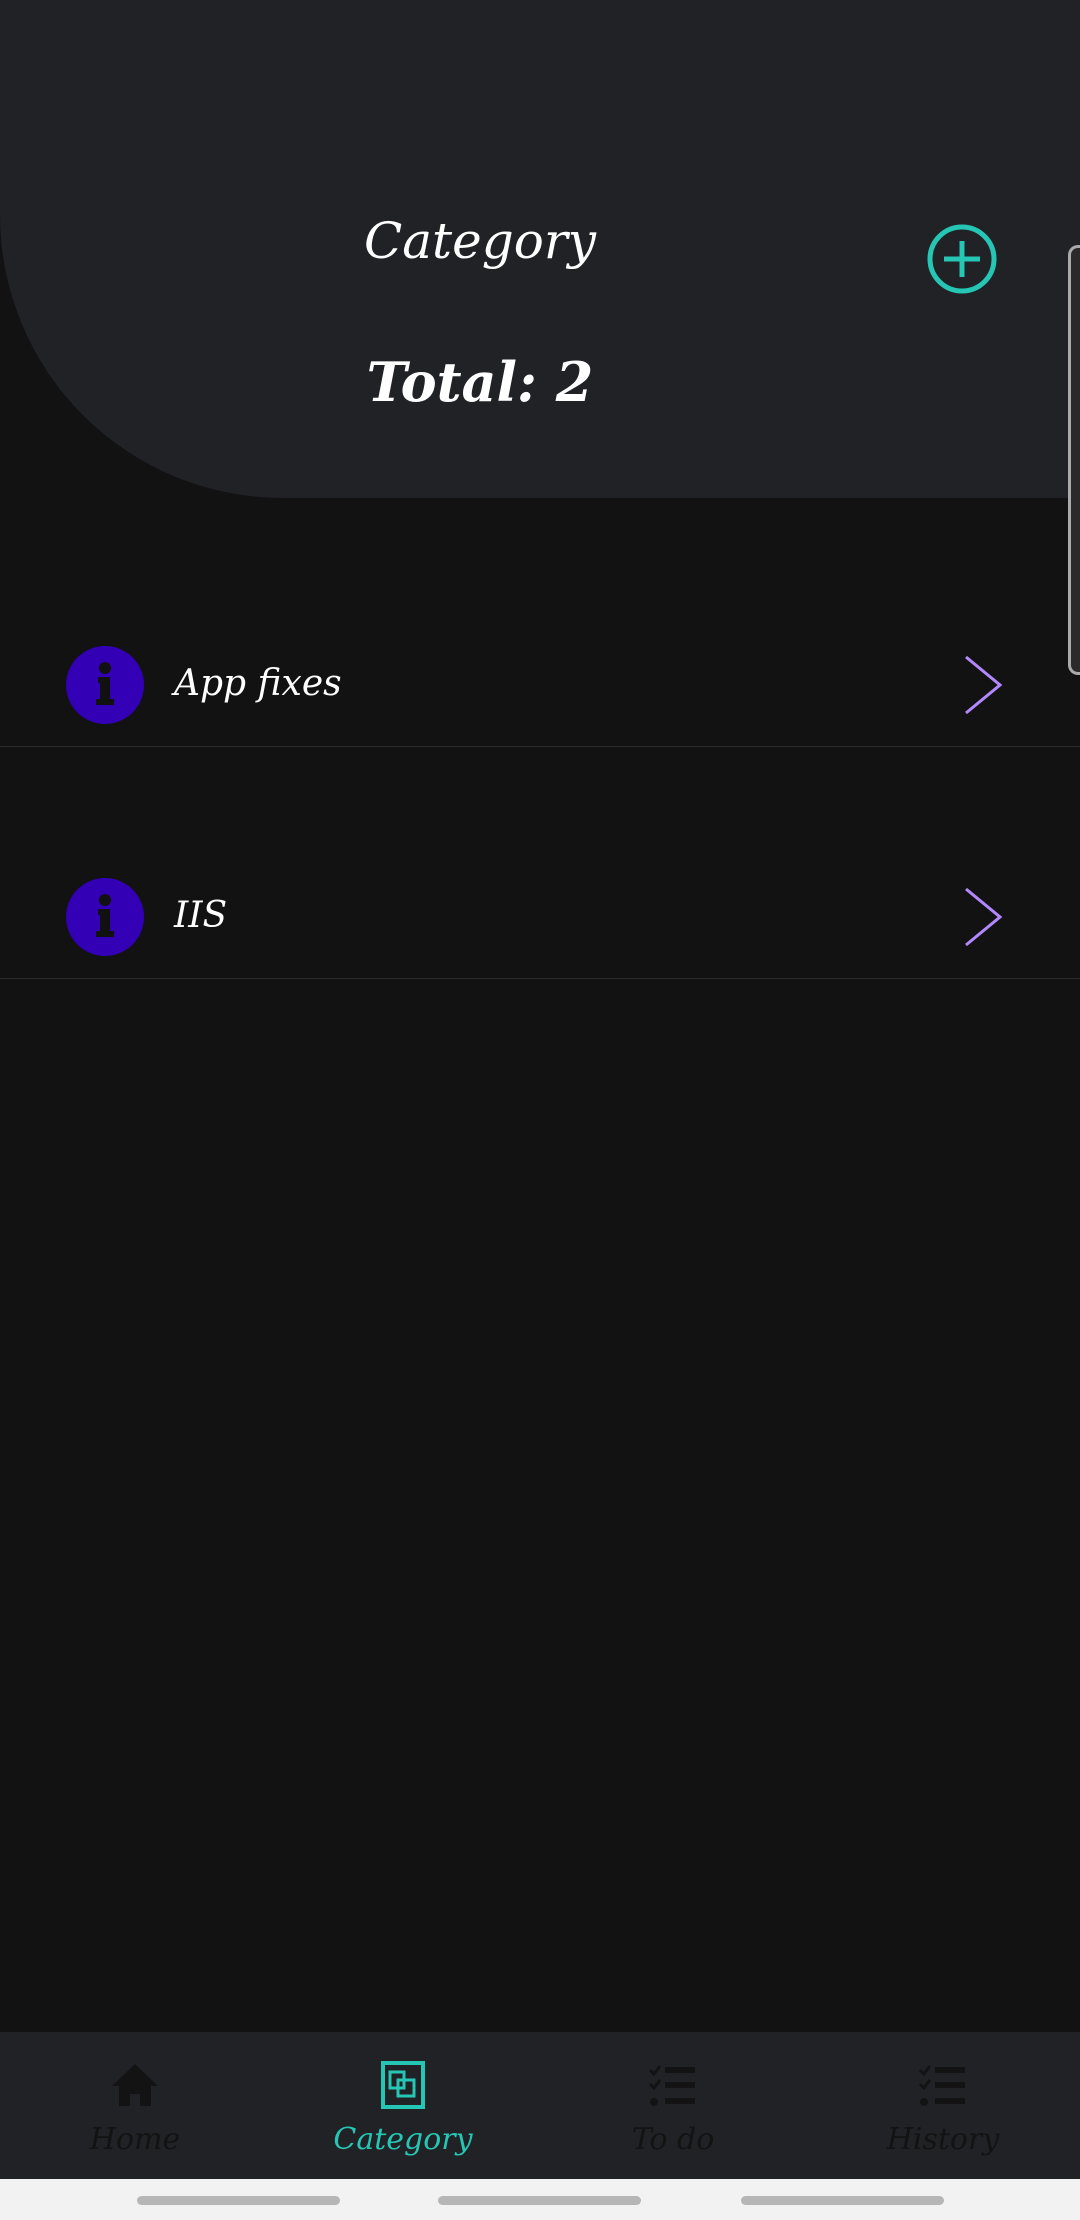  Describe the element at coordinates (673, 2139) in the screenshot. I see `tab-label: To do` at that location.